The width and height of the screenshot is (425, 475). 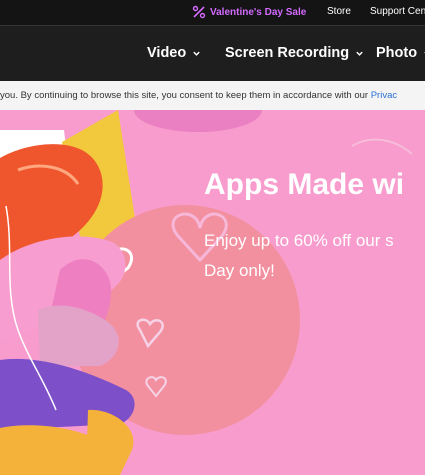 What do you see at coordinates (384, 95) in the screenshot?
I see `privacy-policy-link: Privac` at bounding box center [384, 95].